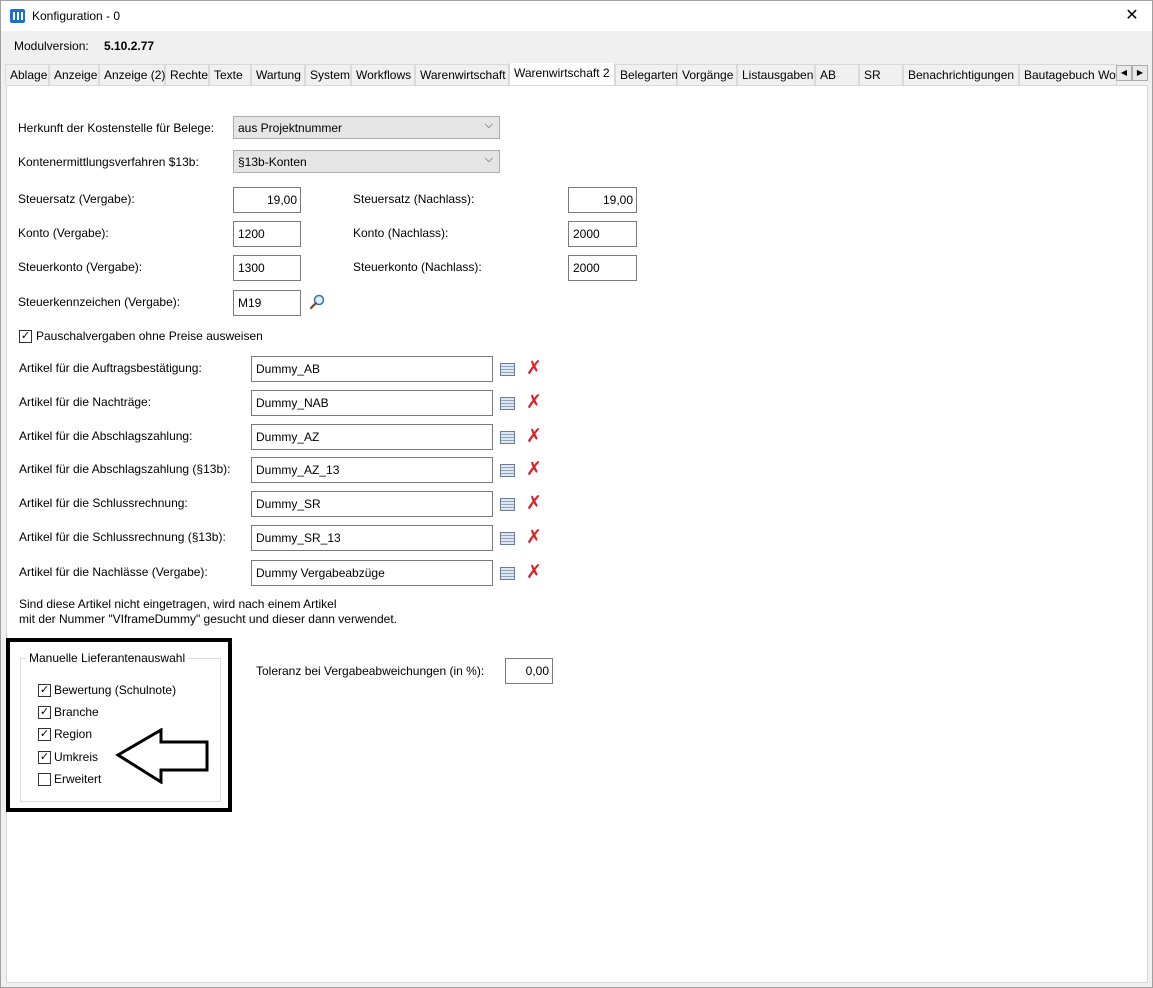  I want to click on tab-bautagebuch-wo: Bautagebuch Wo, so click(1068, 74).